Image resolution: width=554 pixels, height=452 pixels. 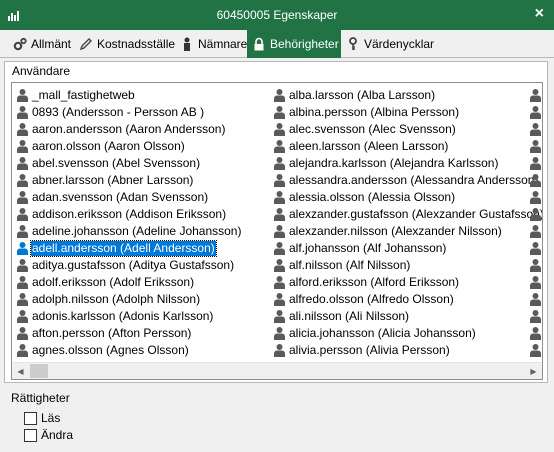 I want to click on user-list-item: aleen.larsson (Aleen Larsson), so click(x=408, y=146).